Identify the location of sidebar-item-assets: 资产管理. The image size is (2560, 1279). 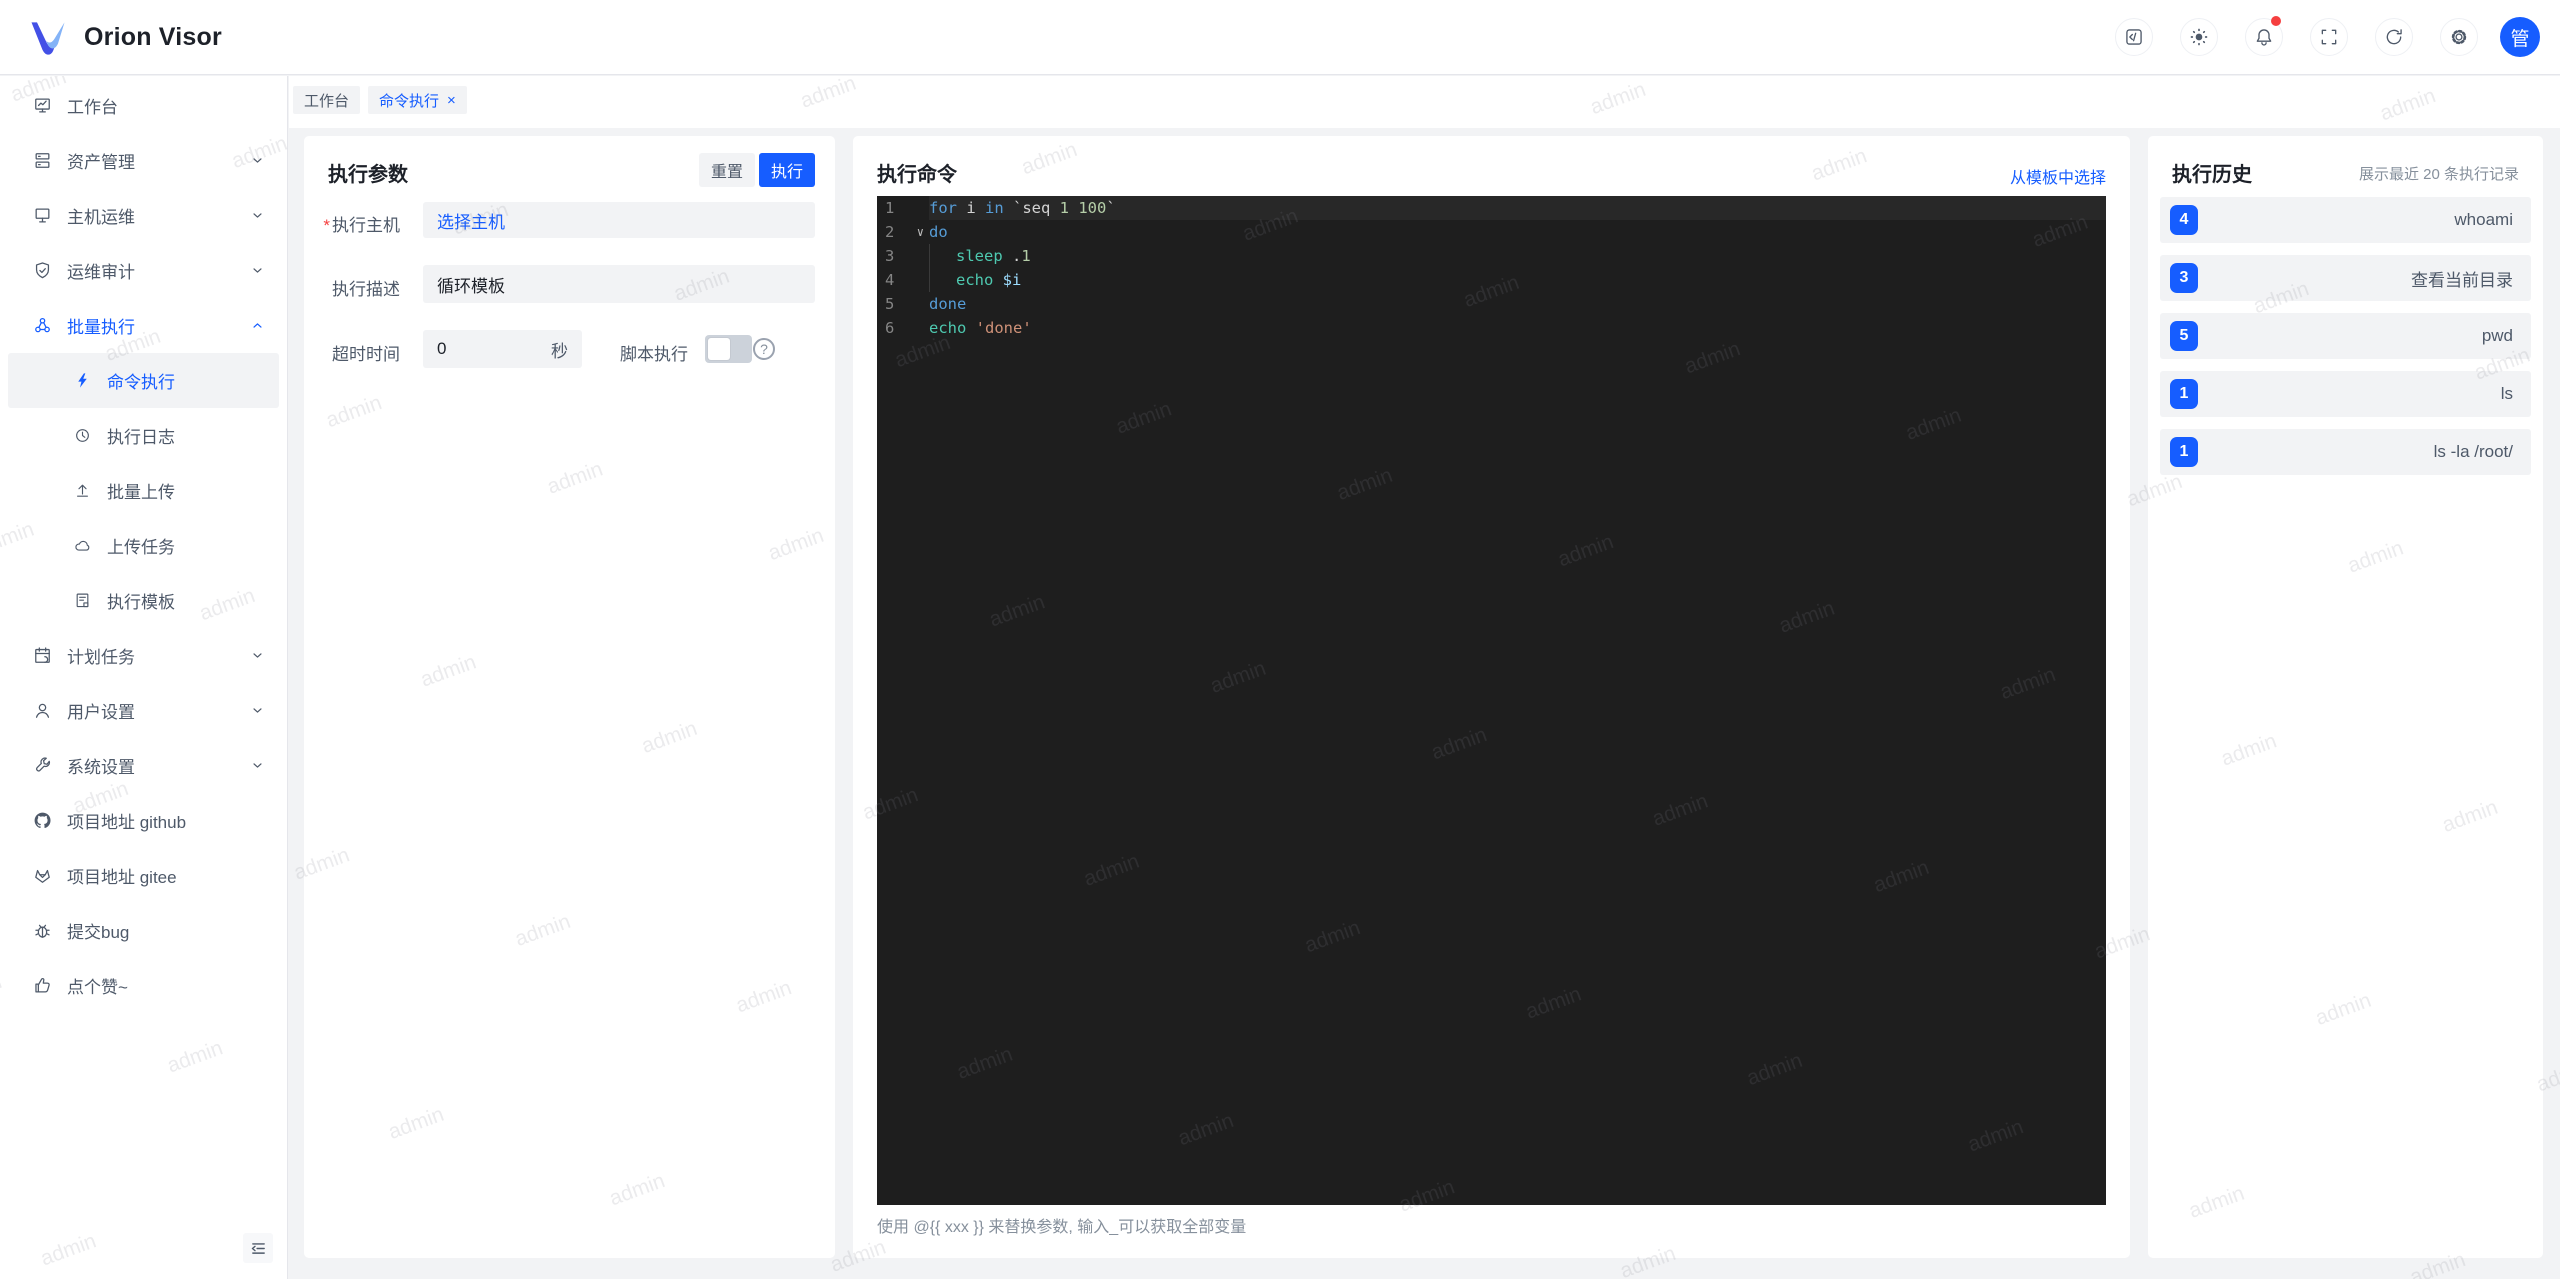
(143, 160).